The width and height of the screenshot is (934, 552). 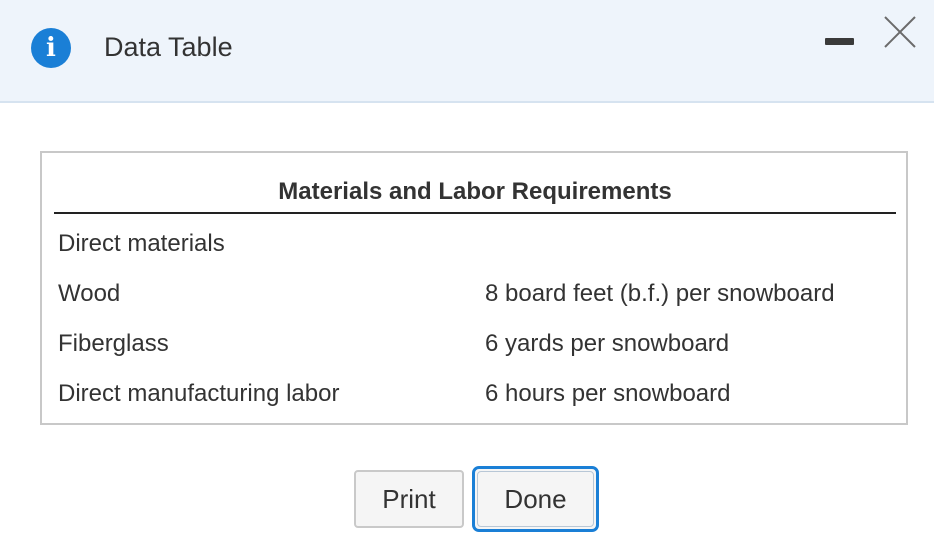 What do you see at coordinates (409, 499) in the screenshot?
I see `print-button: Print` at bounding box center [409, 499].